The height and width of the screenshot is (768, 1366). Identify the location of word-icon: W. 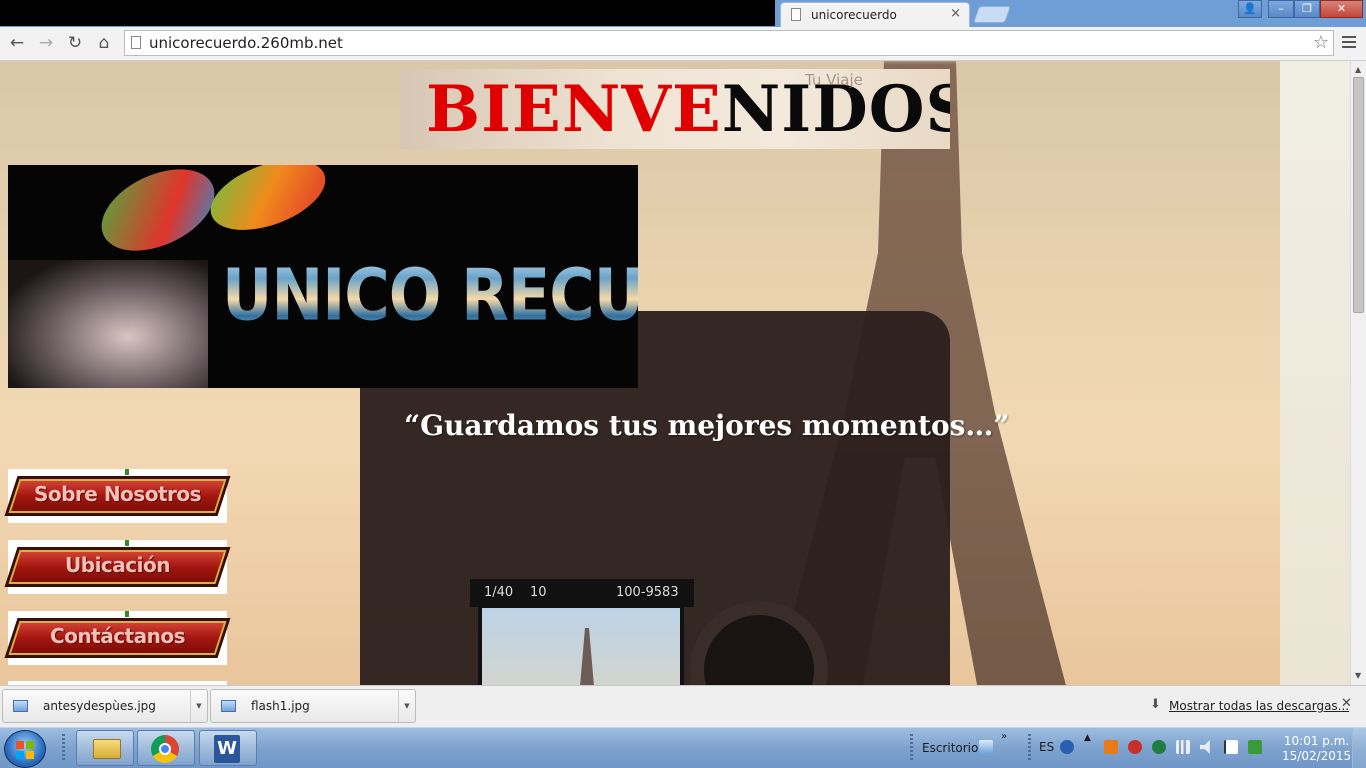
(227, 749).